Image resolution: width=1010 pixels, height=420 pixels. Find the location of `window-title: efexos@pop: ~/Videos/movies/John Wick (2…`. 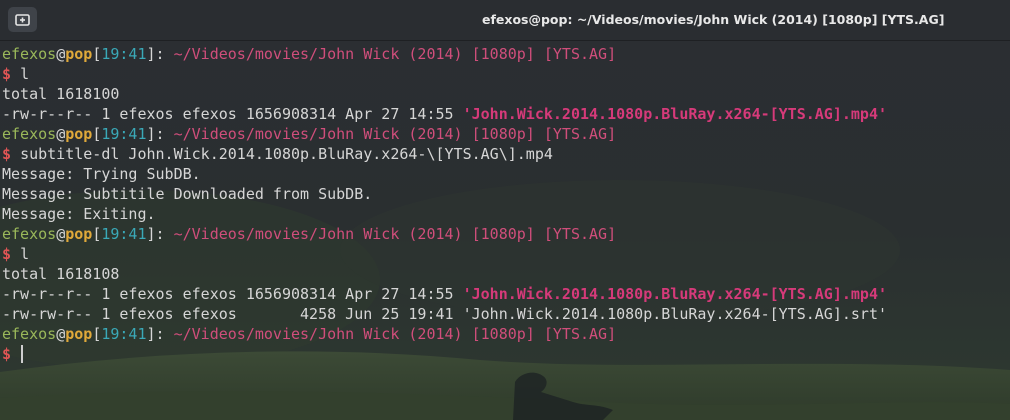

window-title: efexos@pop: ~/Videos/movies/John Wick (2… is located at coordinates (713, 19).